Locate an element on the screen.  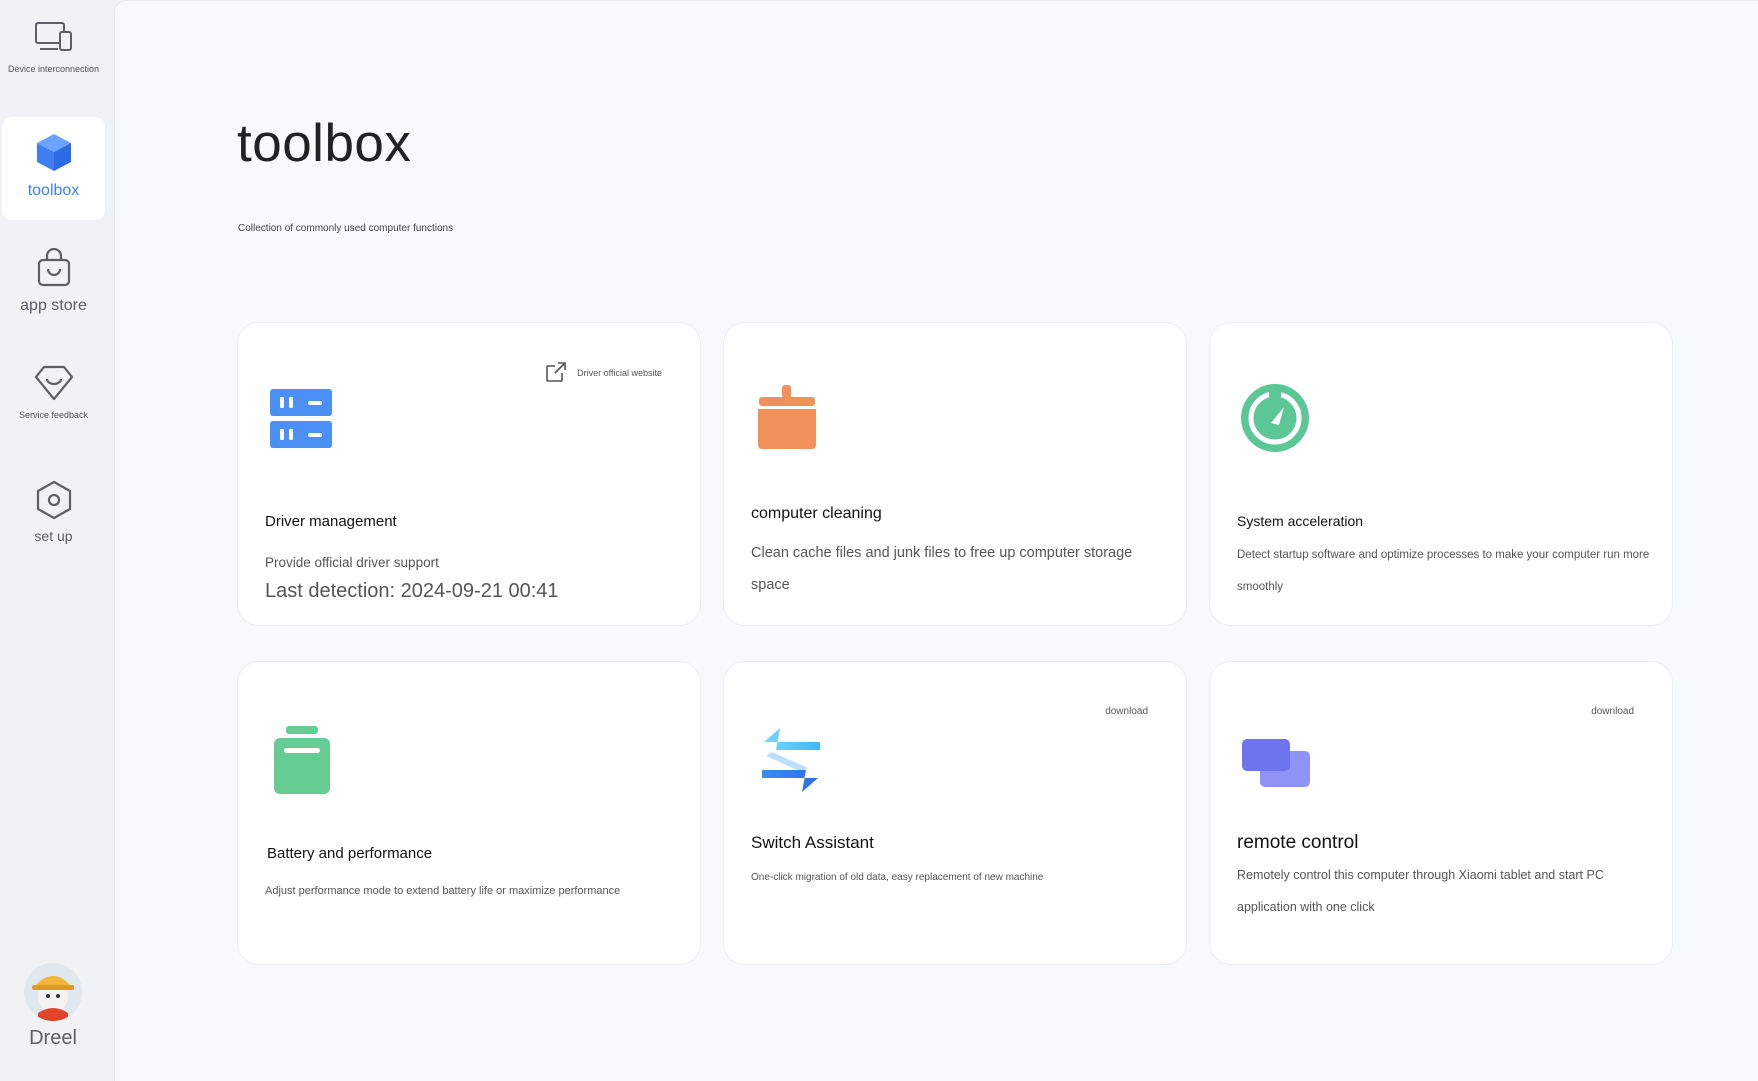
switch-arrows-icon is located at coordinates (791, 762).